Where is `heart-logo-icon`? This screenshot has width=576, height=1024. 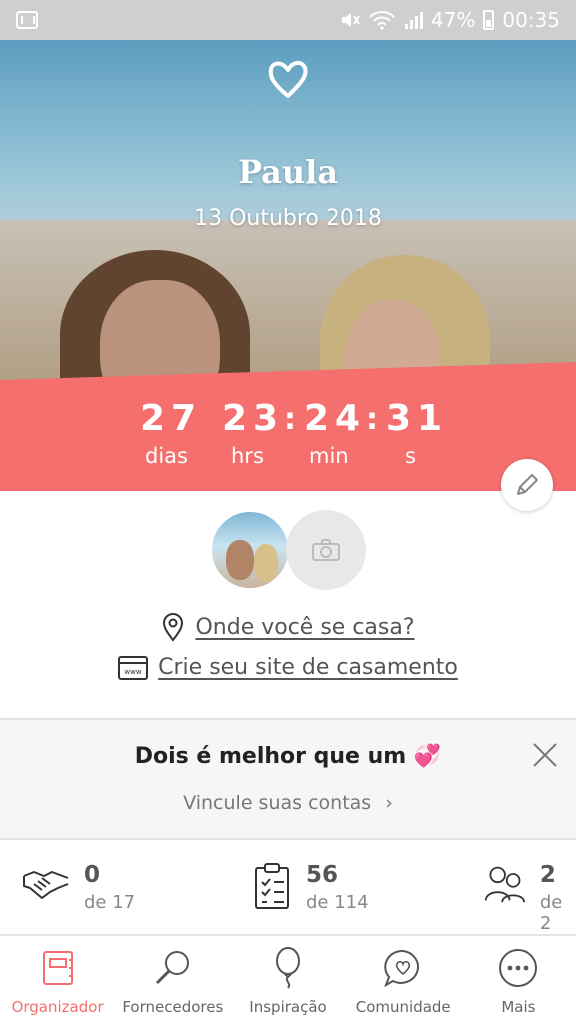 heart-logo-icon is located at coordinates (288, 79).